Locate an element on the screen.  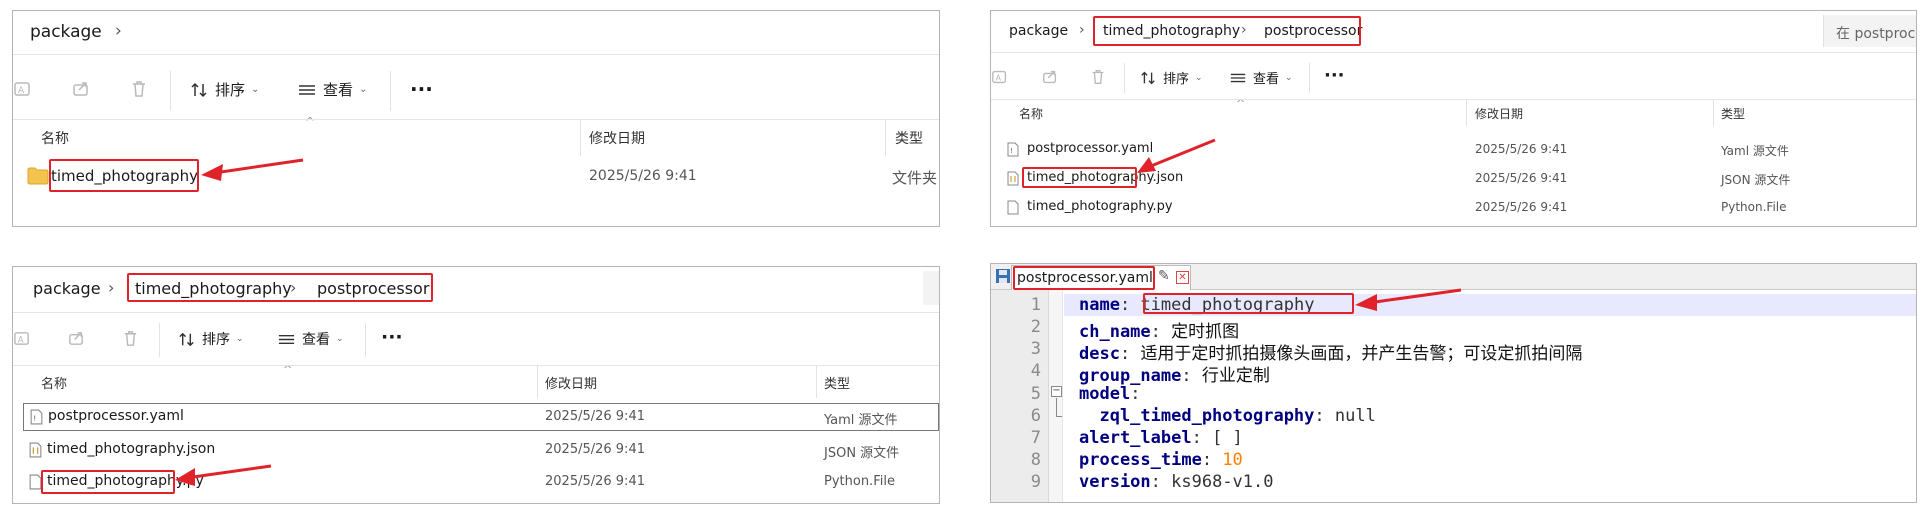
search-box is located at coordinates (931, 288).